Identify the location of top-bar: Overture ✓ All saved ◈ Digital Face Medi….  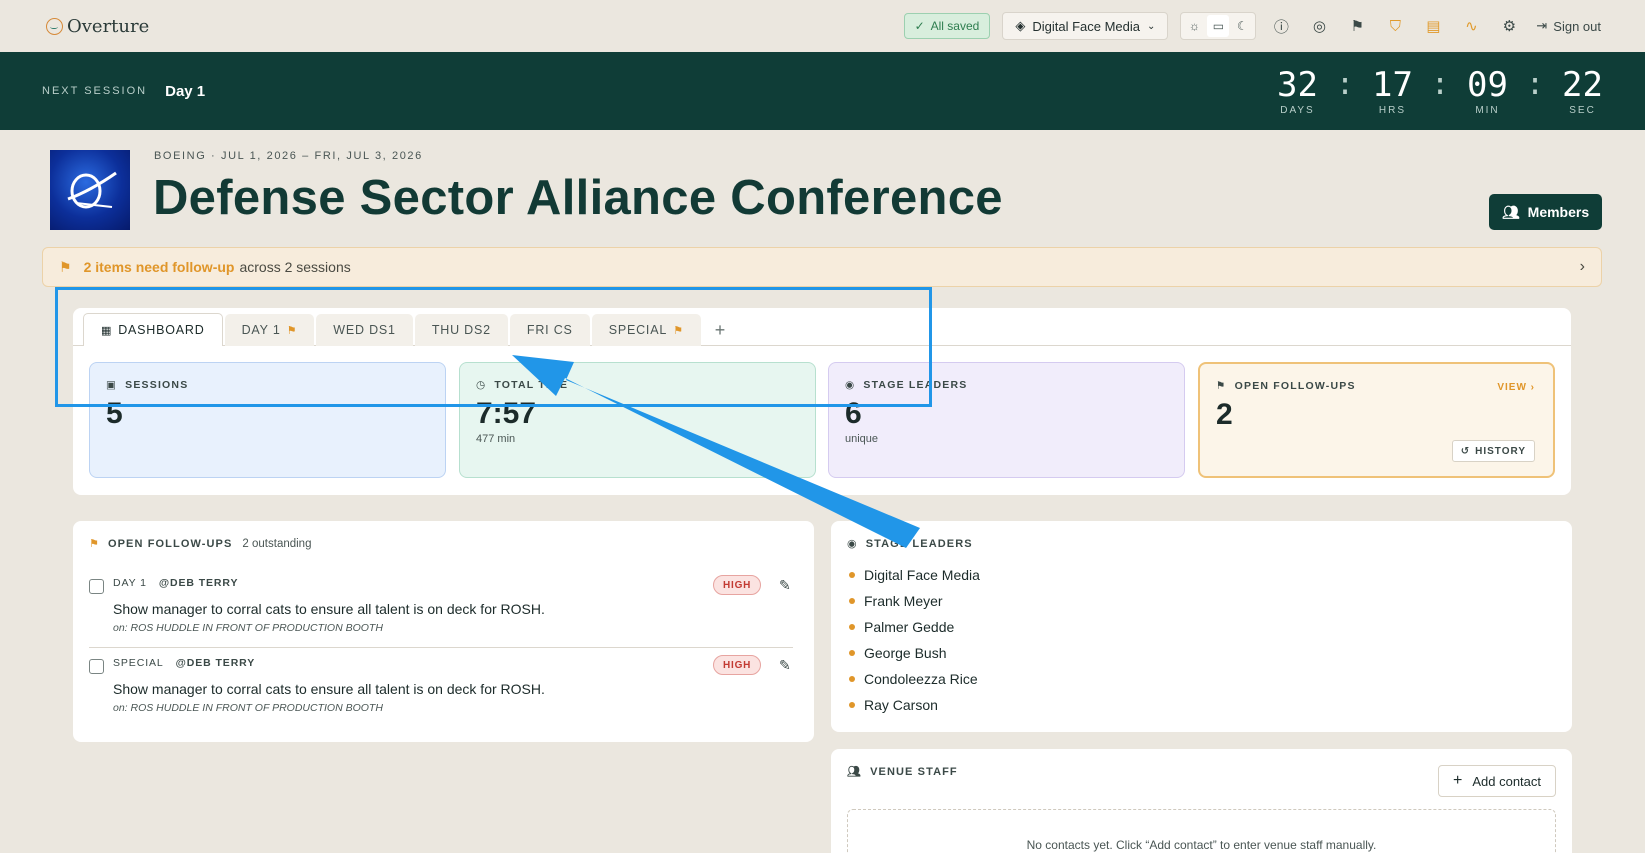
(822, 26).